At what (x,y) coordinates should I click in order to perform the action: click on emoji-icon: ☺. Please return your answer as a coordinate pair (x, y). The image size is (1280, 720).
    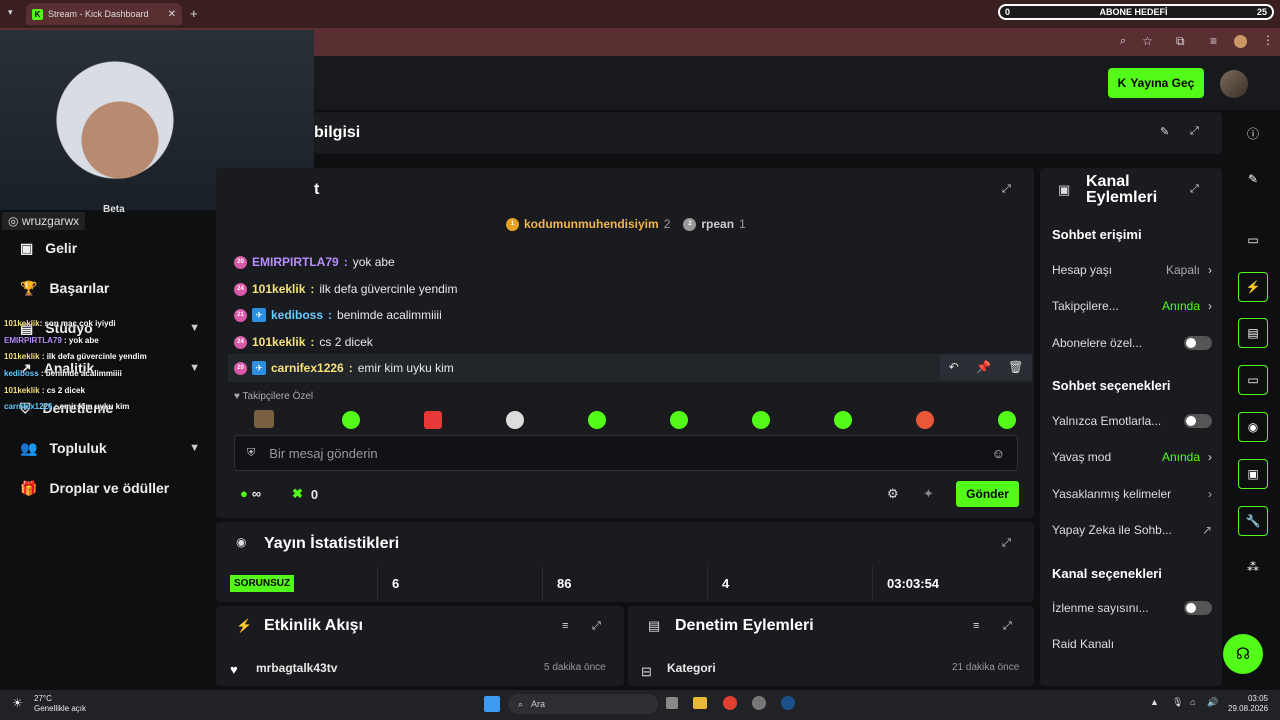
    Looking at the image, I should click on (998, 453).